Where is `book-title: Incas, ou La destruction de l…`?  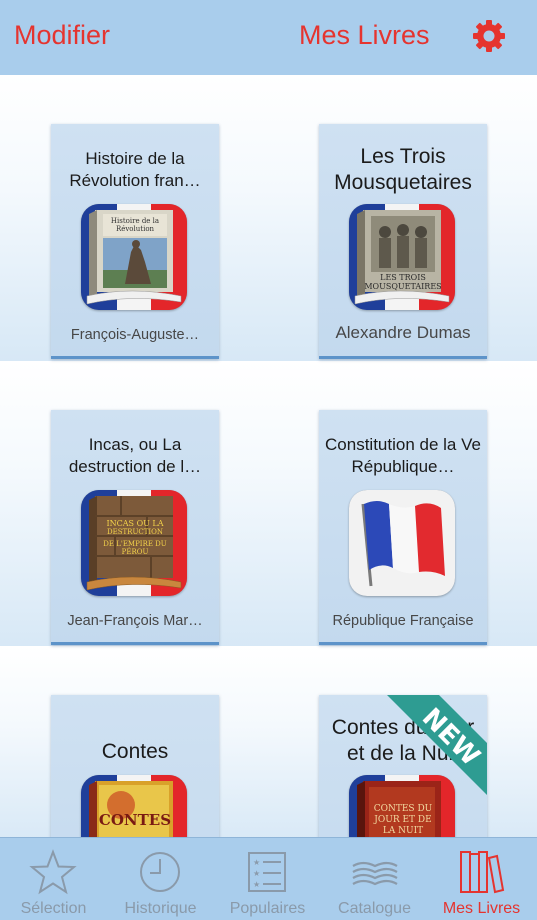
book-title: Incas, ou La destruction de l… is located at coordinates (135, 455).